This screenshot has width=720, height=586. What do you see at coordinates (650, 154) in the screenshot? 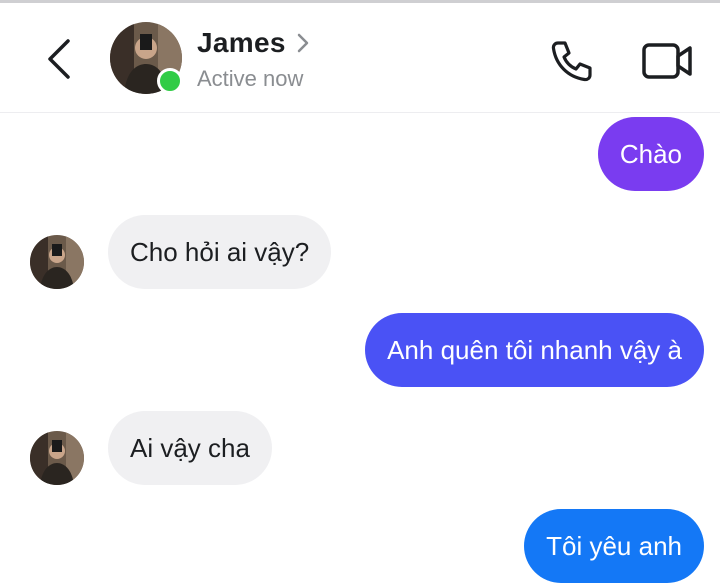
I see `sent-message-bubble: Chào` at bounding box center [650, 154].